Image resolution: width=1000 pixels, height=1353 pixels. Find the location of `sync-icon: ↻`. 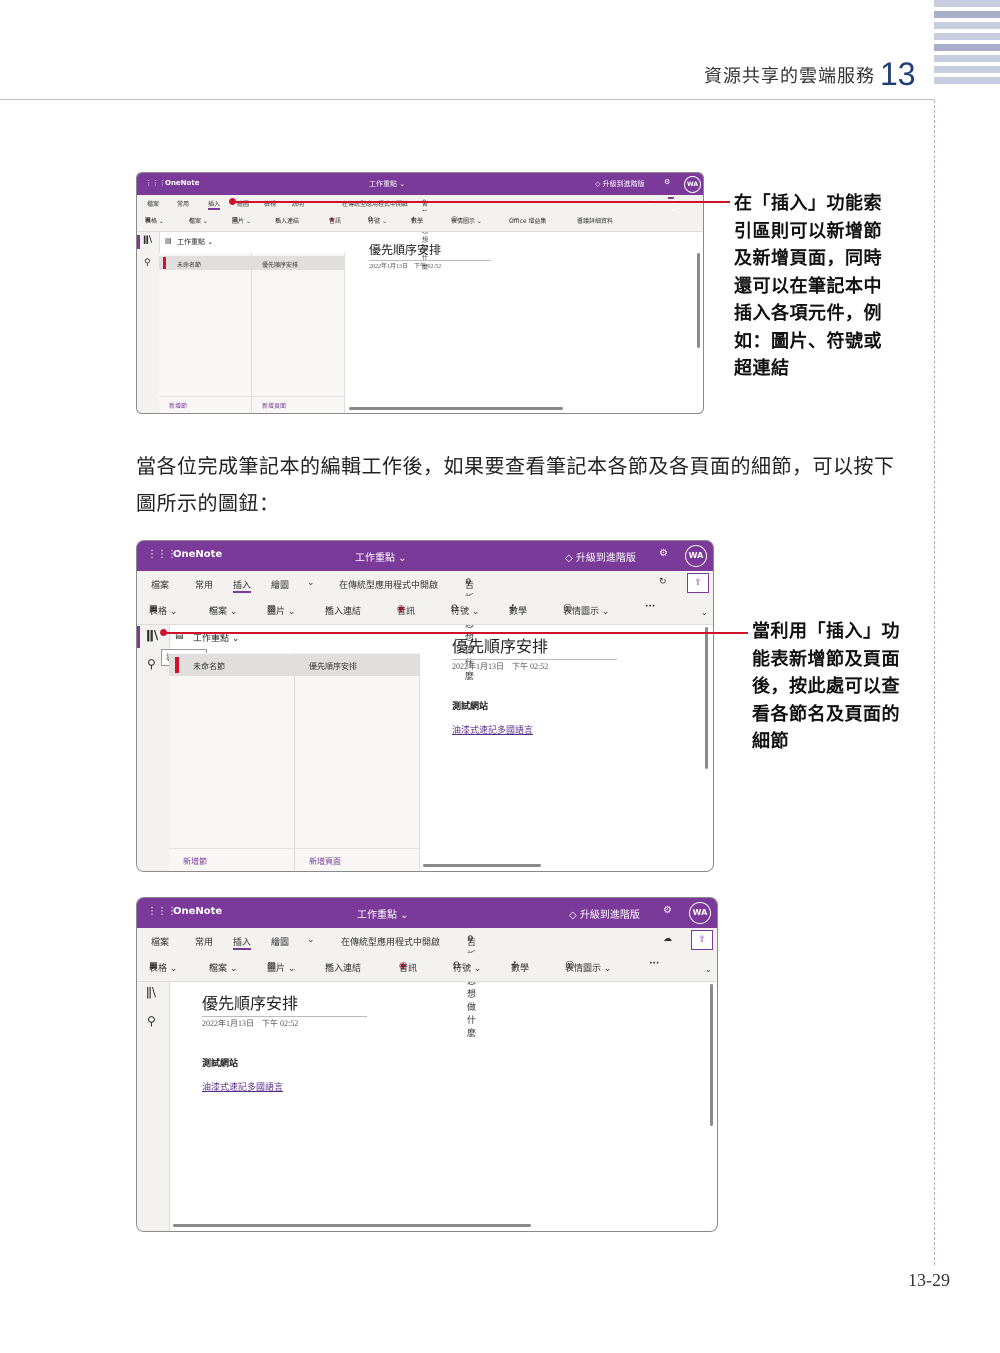

sync-icon: ↻ is located at coordinates (663, 582).